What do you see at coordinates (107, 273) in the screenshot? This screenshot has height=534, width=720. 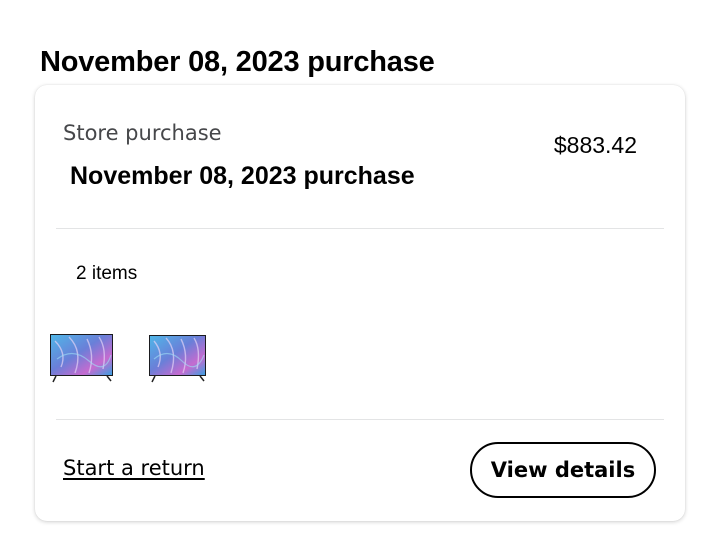 I see `item-count: 2 items` at bounding box center [107, 273].